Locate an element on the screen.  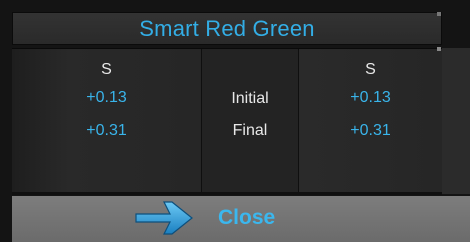
middle-column: Initial Final is located at coordinates (250, 122).